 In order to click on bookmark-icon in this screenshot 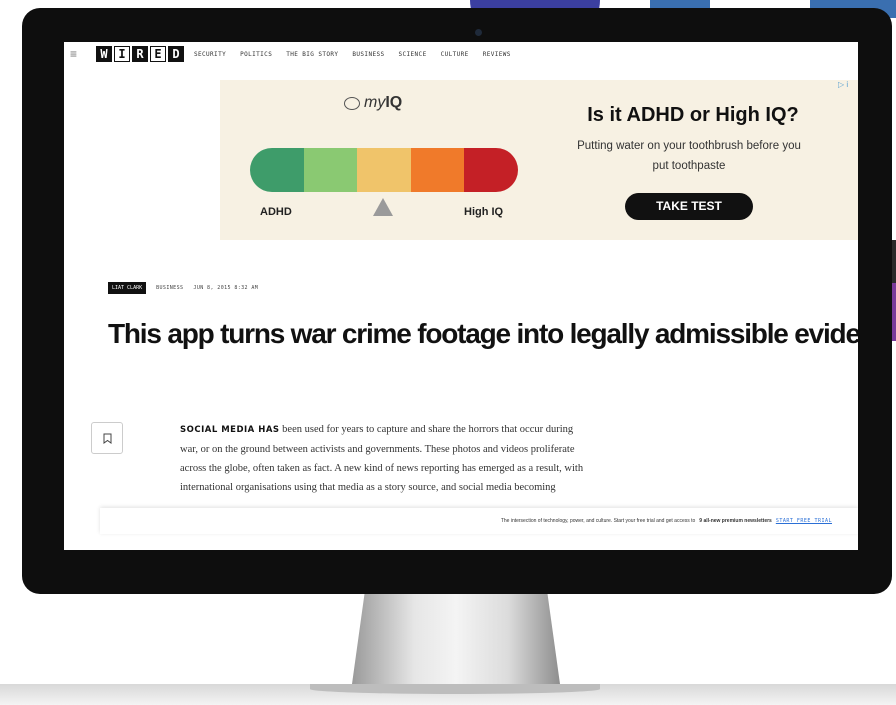, I will do `click(107, 438)`.